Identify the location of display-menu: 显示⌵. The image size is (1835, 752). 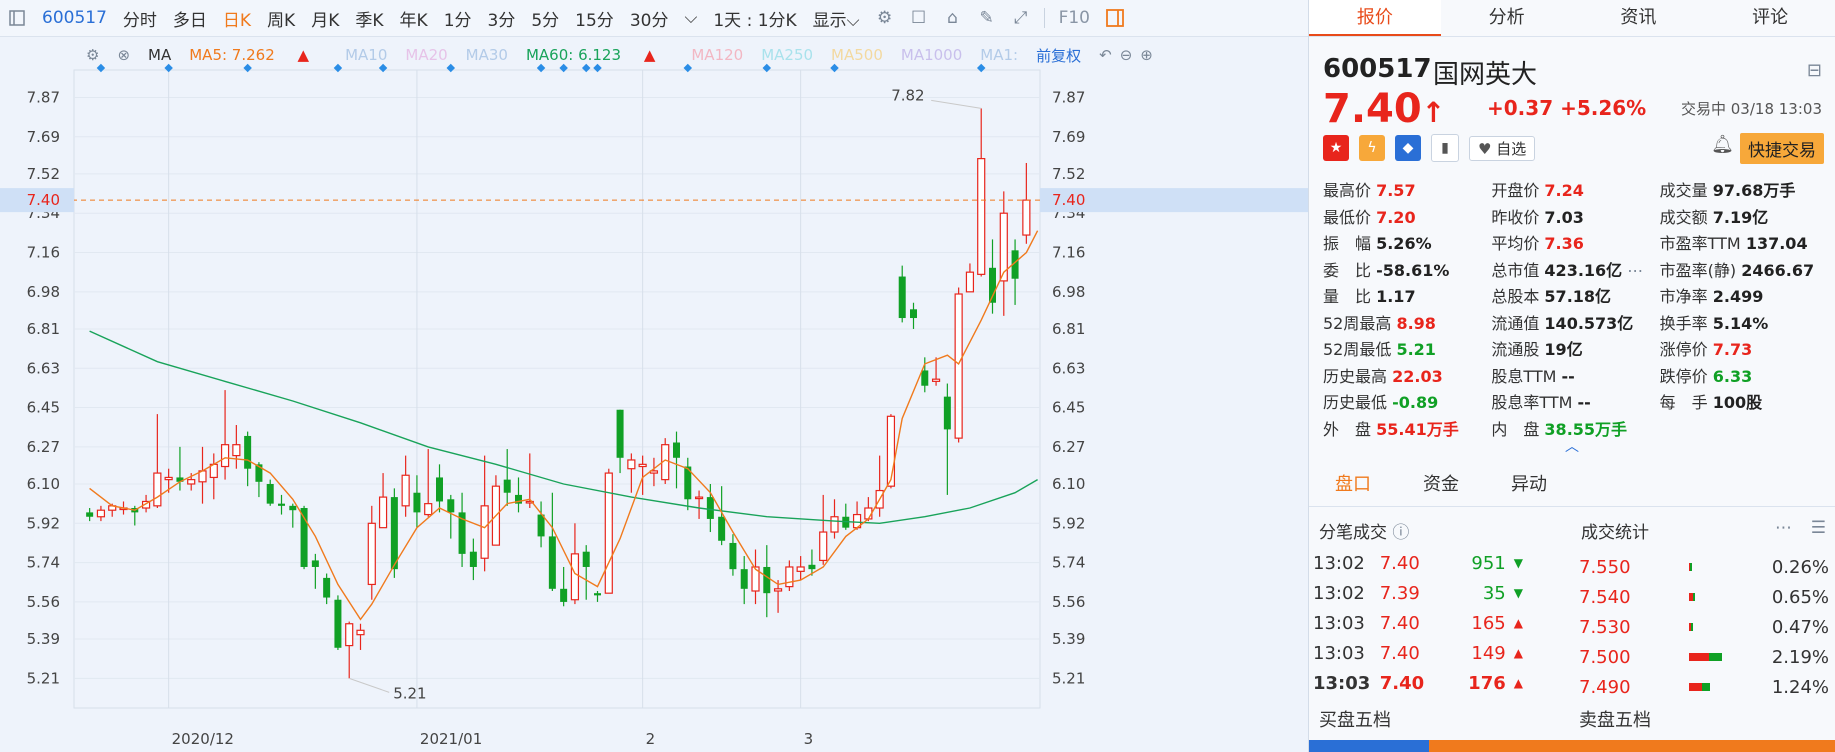
(836, 18).